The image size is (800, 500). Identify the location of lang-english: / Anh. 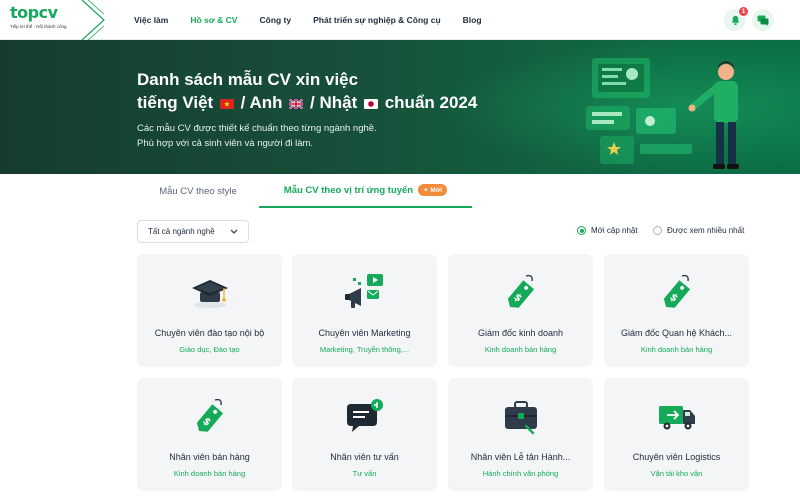
(261, 102).